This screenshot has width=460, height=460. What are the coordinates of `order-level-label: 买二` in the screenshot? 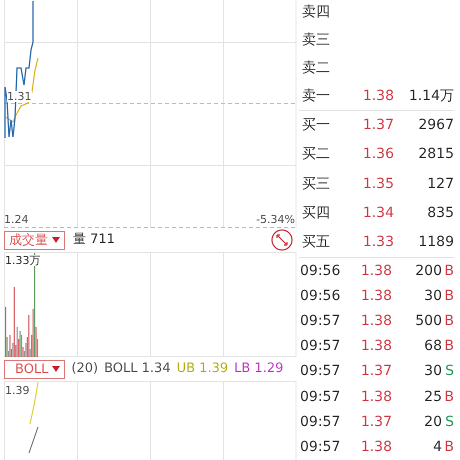 It's located at (316, 154).